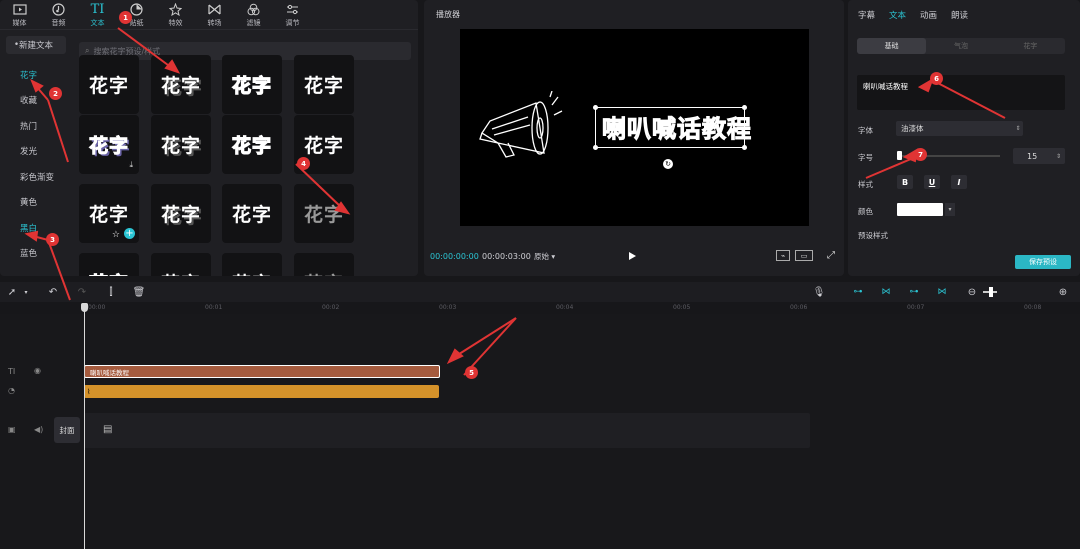 This screenshot has height=549, width=1080. What do you see at coordinates (448, 307) in the screenshot?
I see `tick-label: 00:03` at bounding box center [448, 307].